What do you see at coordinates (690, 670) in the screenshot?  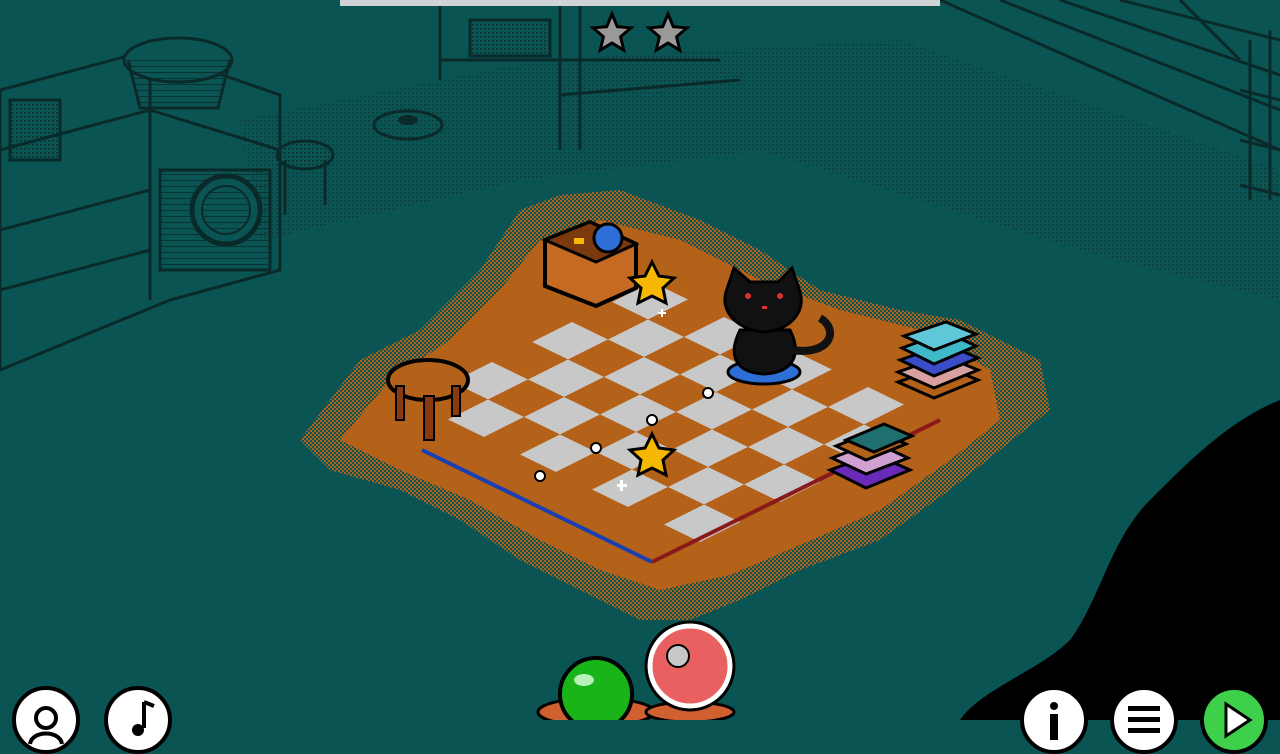 I see `red-ball` at bounding box center [690, 670].